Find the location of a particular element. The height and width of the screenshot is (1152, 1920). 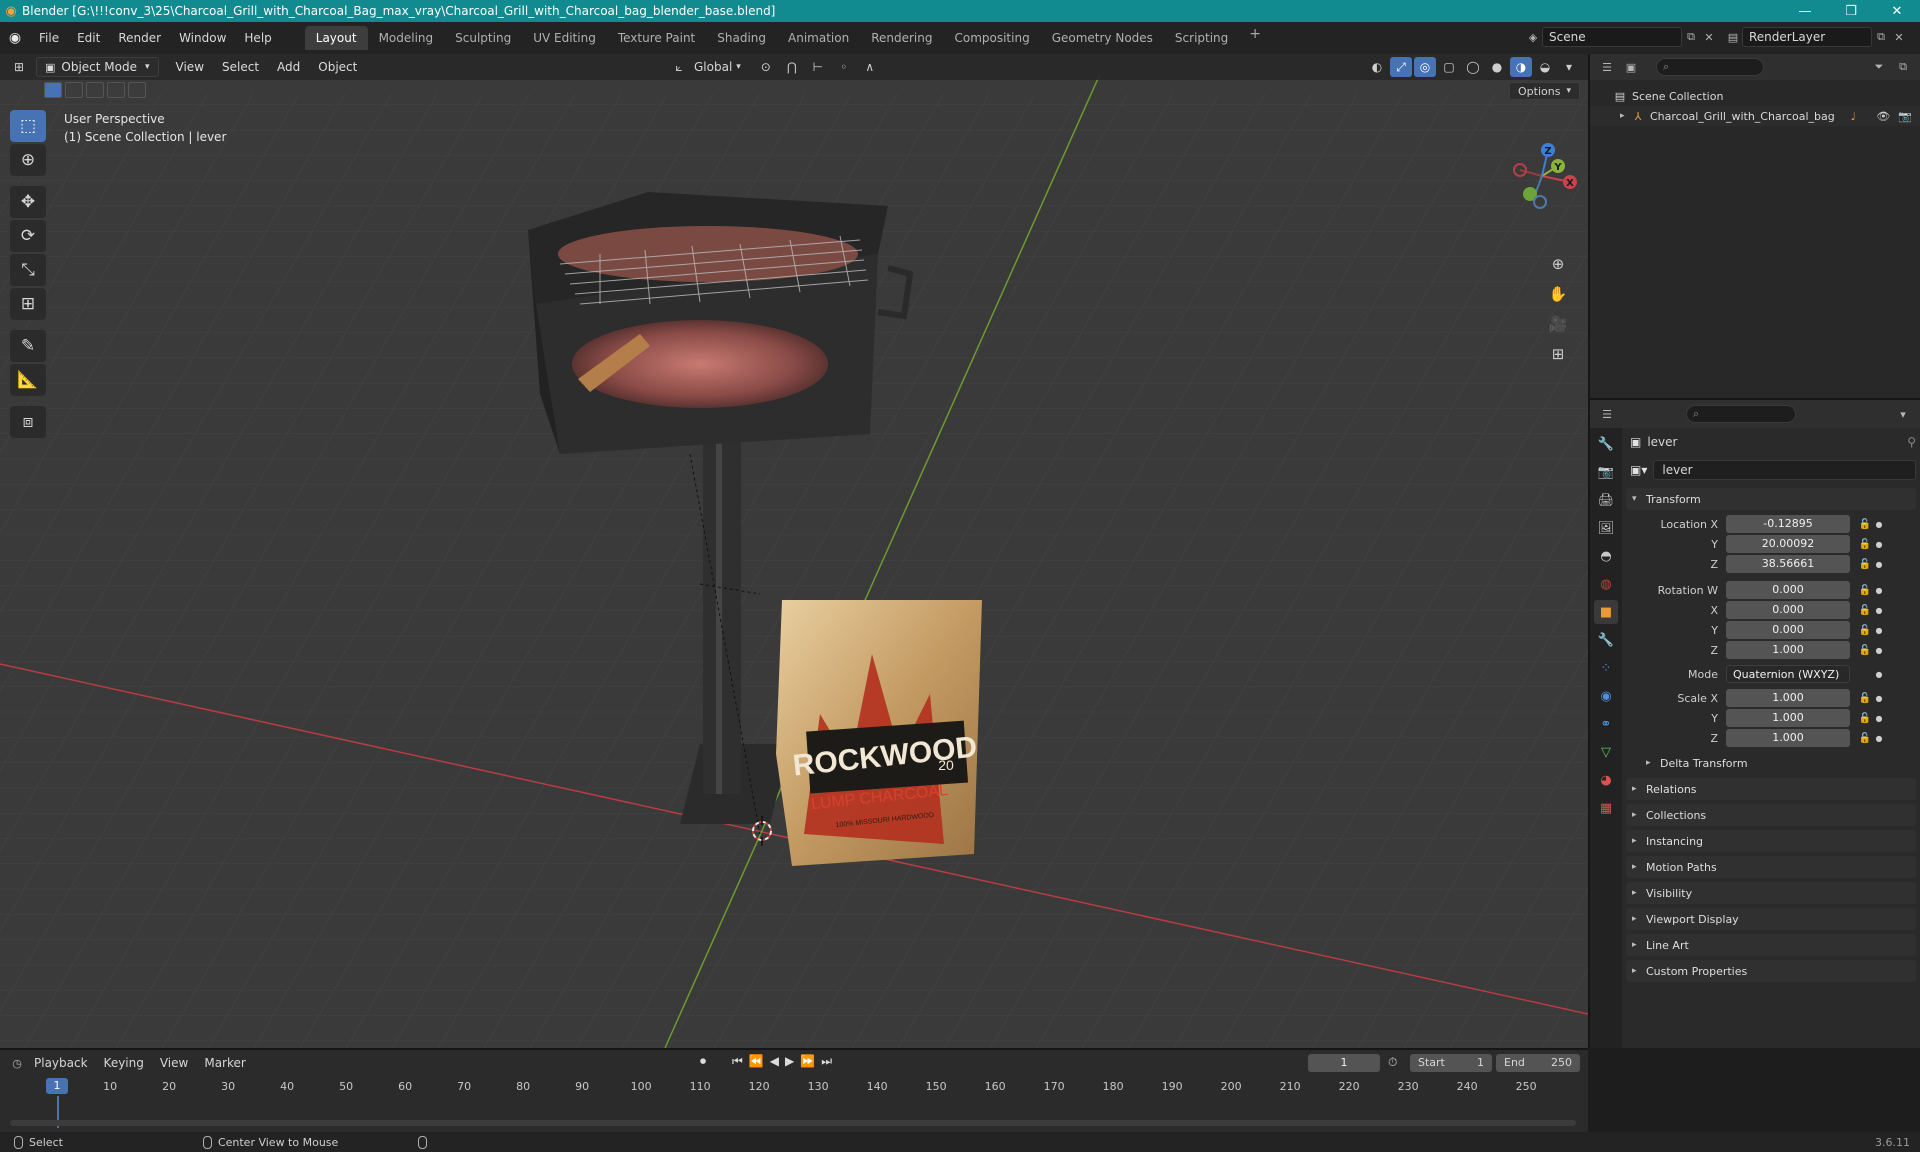

render-tab-icon: 📷 is located at coordinates (1606, 472).